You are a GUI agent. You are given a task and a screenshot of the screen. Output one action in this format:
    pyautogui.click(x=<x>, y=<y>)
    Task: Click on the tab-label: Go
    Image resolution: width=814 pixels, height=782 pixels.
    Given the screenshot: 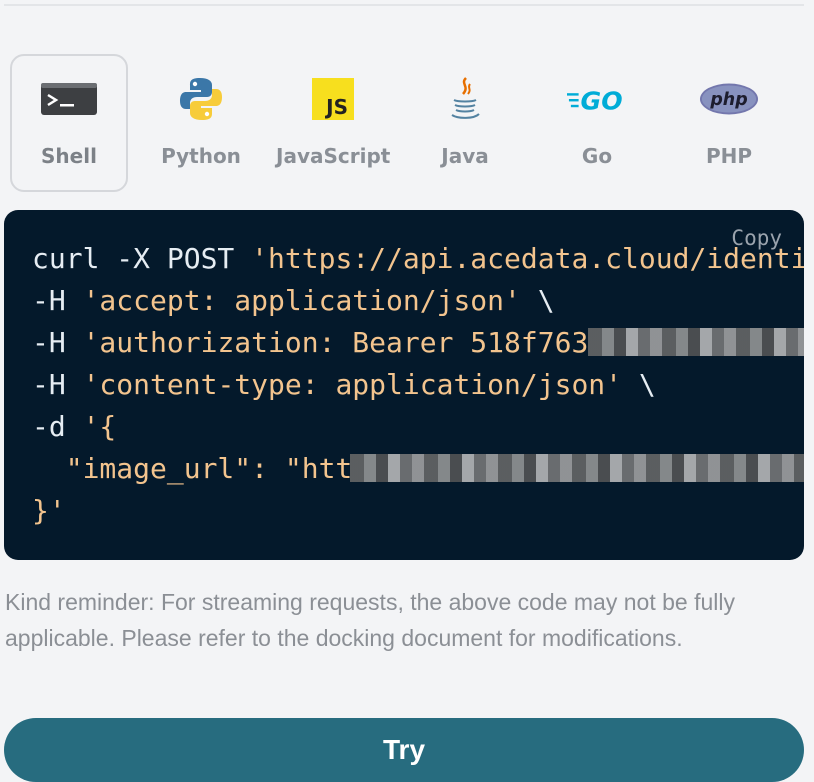 What is the action you would take?
    pyautogui.click(x=597, y=156)
    